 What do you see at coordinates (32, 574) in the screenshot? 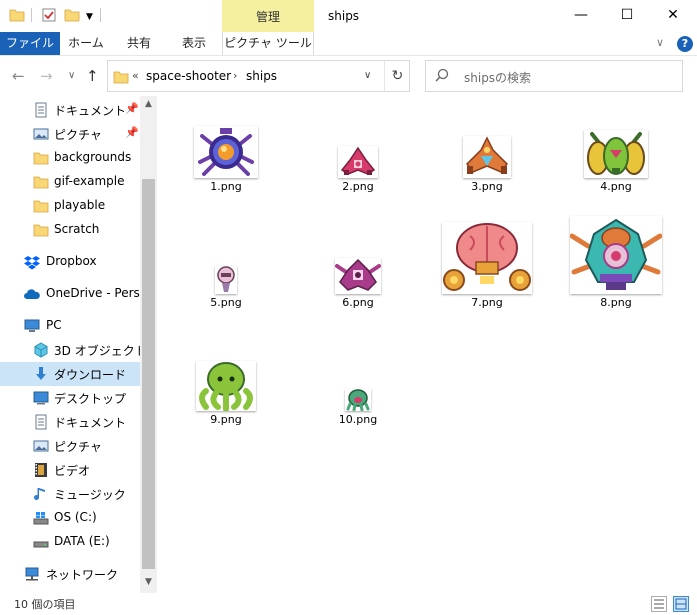
I see `network-icon` at bounding box center [32, 574].